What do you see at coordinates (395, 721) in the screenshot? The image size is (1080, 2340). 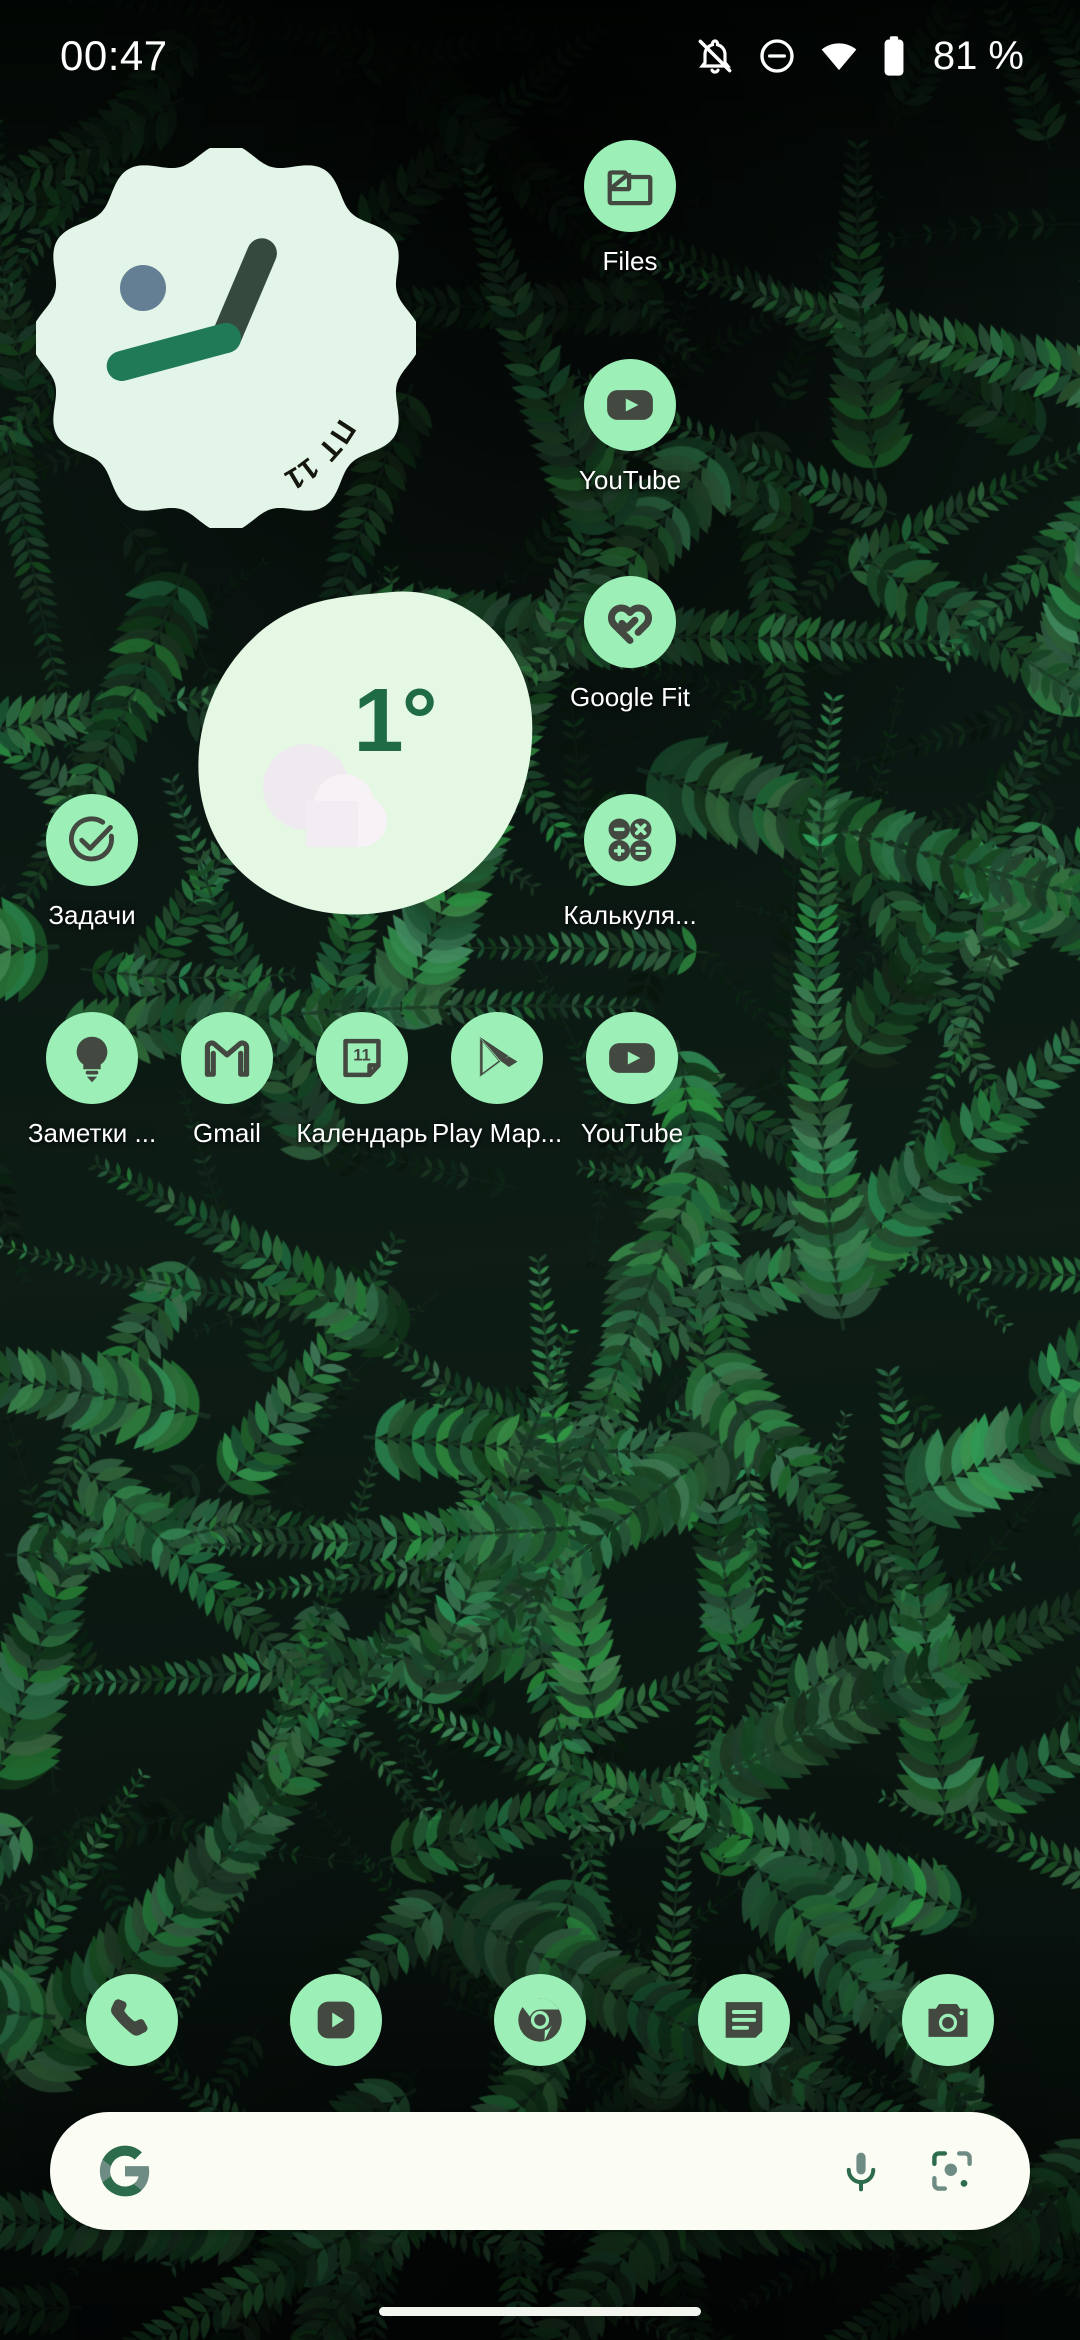 I see `weather-temperature: 1°` at bounding box center [395, 721].